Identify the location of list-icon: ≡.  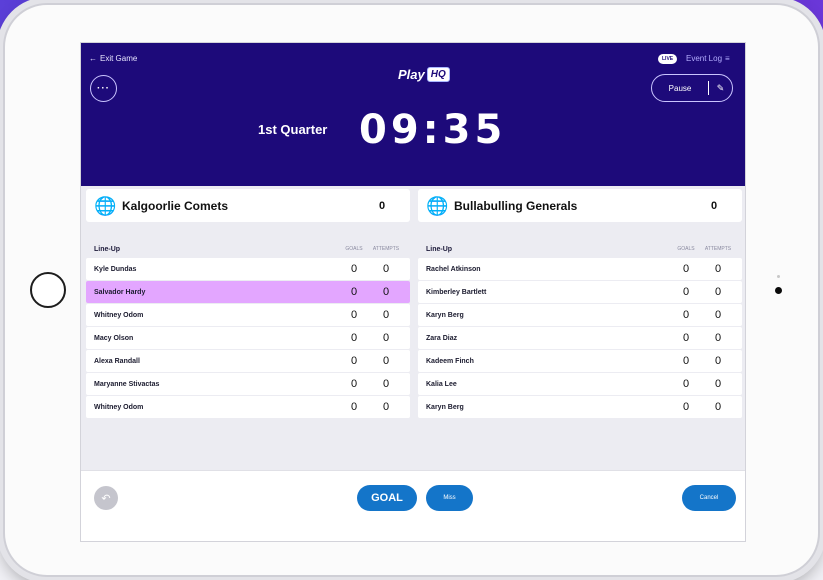
(727, 58).